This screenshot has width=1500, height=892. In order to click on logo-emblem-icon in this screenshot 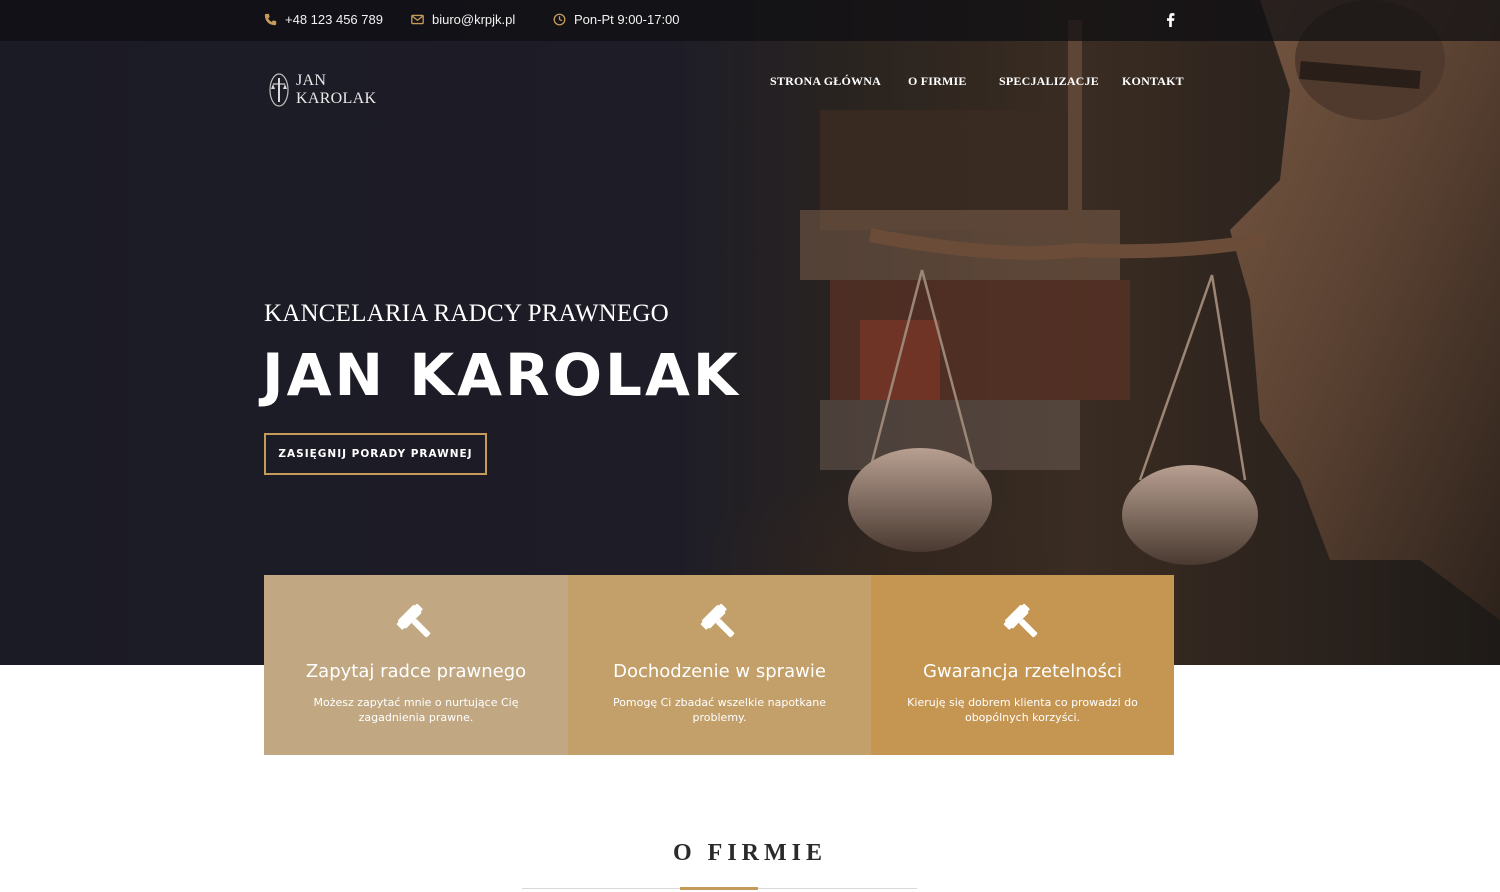, I will do `click(279, 90)`.